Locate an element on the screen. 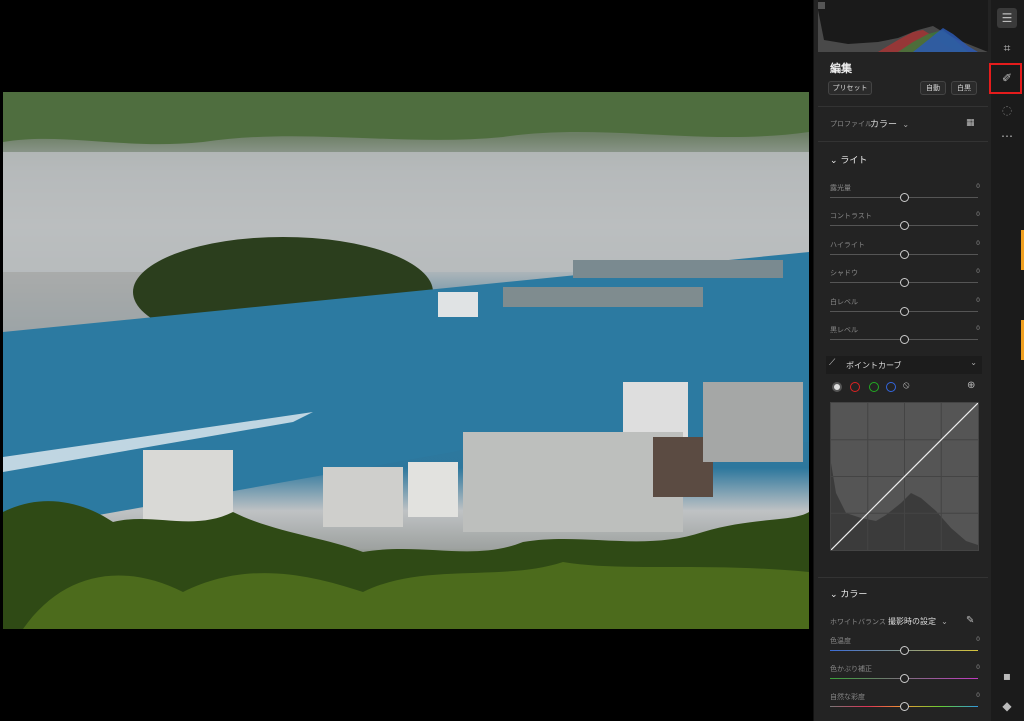 The width and height of the screenshot is (1024, 721). white-balance-value: 撮影時の設定 is located at coordinates (912, 621).